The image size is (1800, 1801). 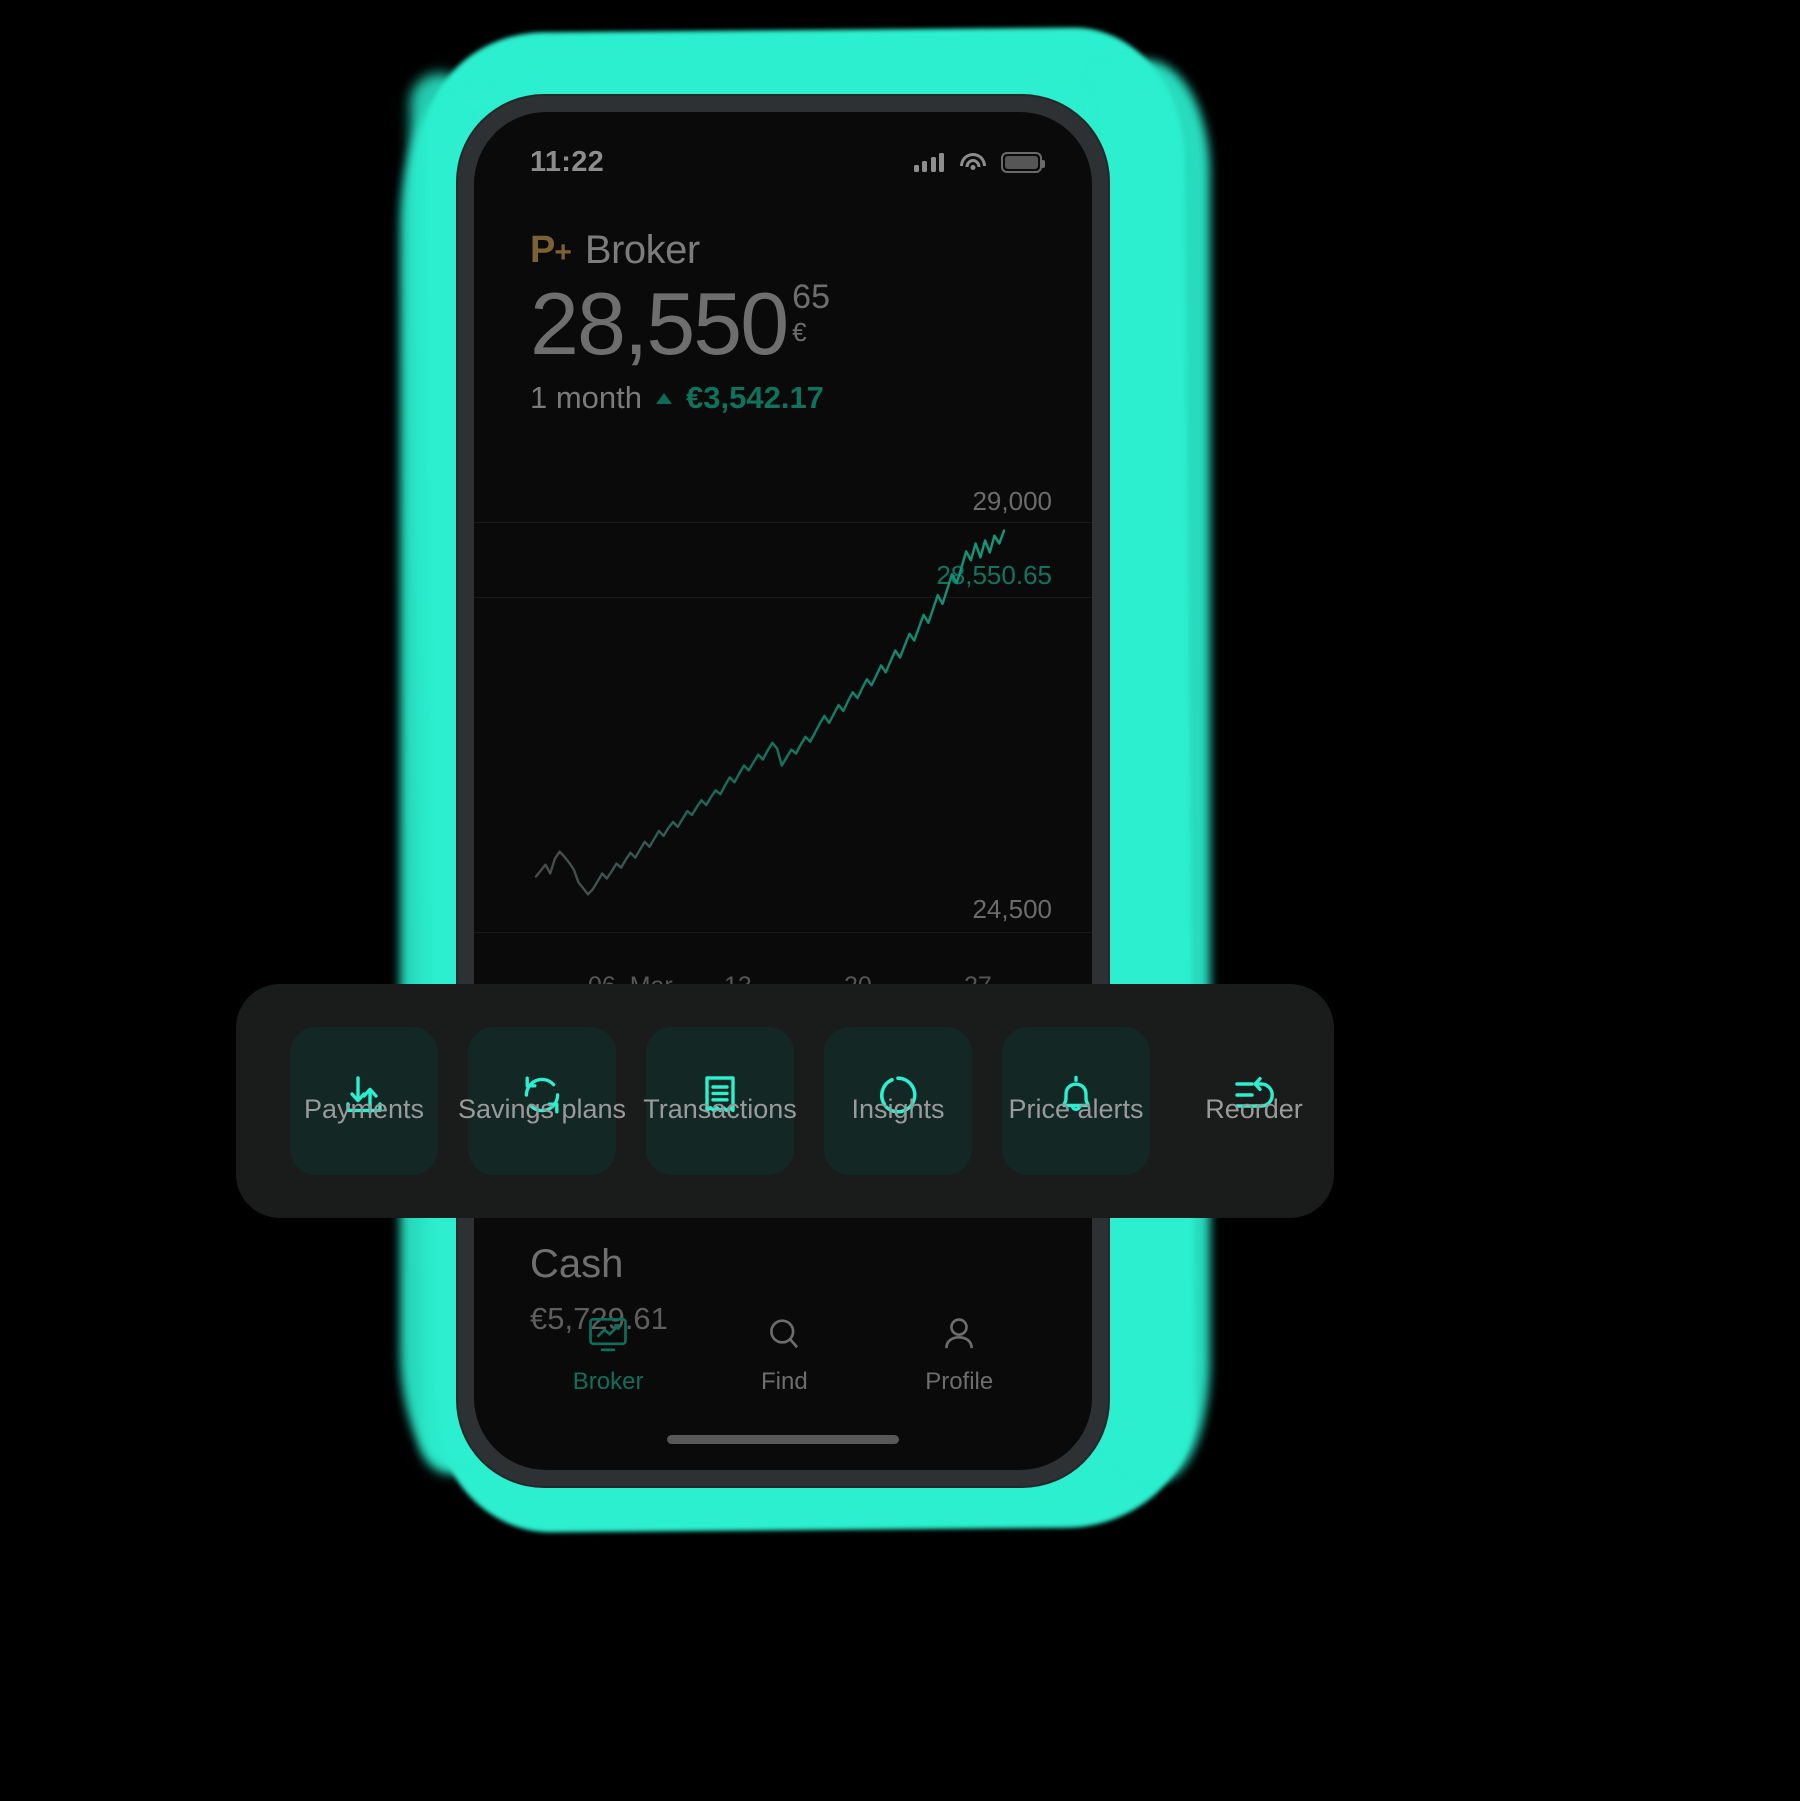 I want to click on nav-item-broker: Broker, so click(x=608, y=1355).